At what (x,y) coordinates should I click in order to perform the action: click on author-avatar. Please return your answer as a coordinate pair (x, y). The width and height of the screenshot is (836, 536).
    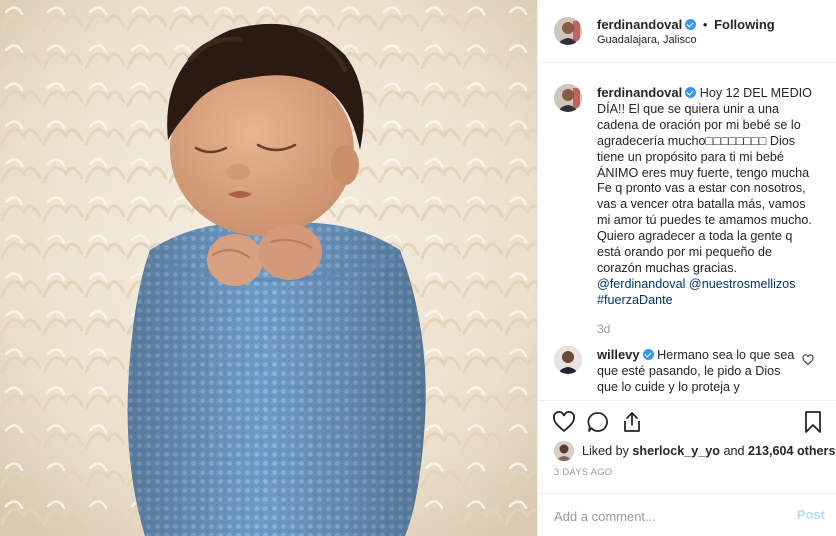
    Looking at the image, I should click on (568, 31).